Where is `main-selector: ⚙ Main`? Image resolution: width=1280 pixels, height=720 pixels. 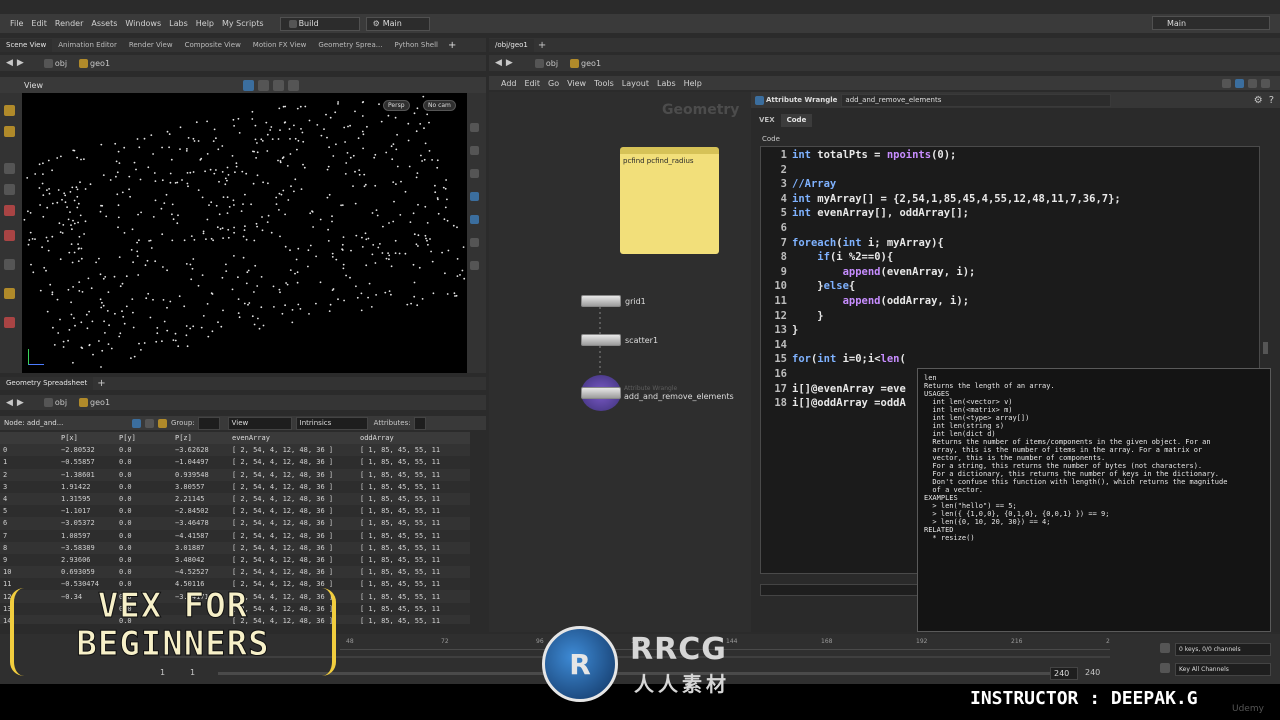
main-selector: ⚙ Main is located at coordinates (397, 23).